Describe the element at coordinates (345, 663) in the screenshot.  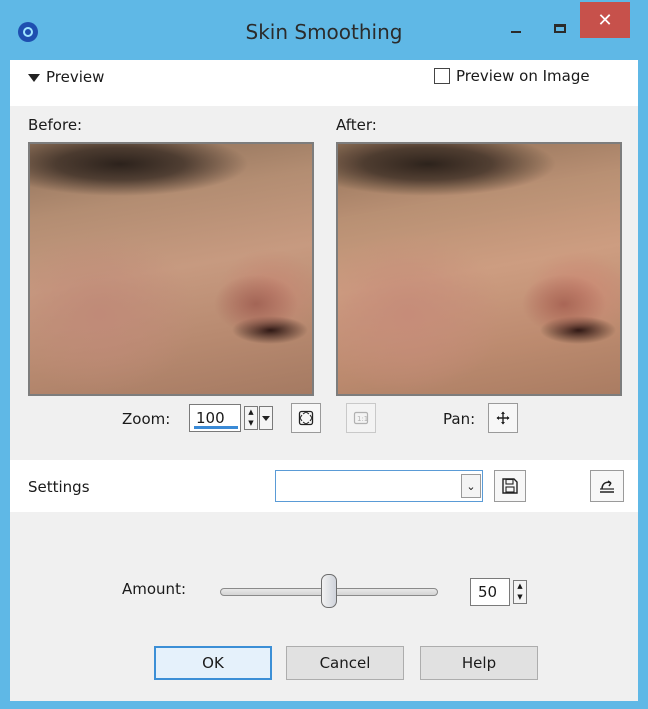
I see `cancel-button: Cancel` at that location.